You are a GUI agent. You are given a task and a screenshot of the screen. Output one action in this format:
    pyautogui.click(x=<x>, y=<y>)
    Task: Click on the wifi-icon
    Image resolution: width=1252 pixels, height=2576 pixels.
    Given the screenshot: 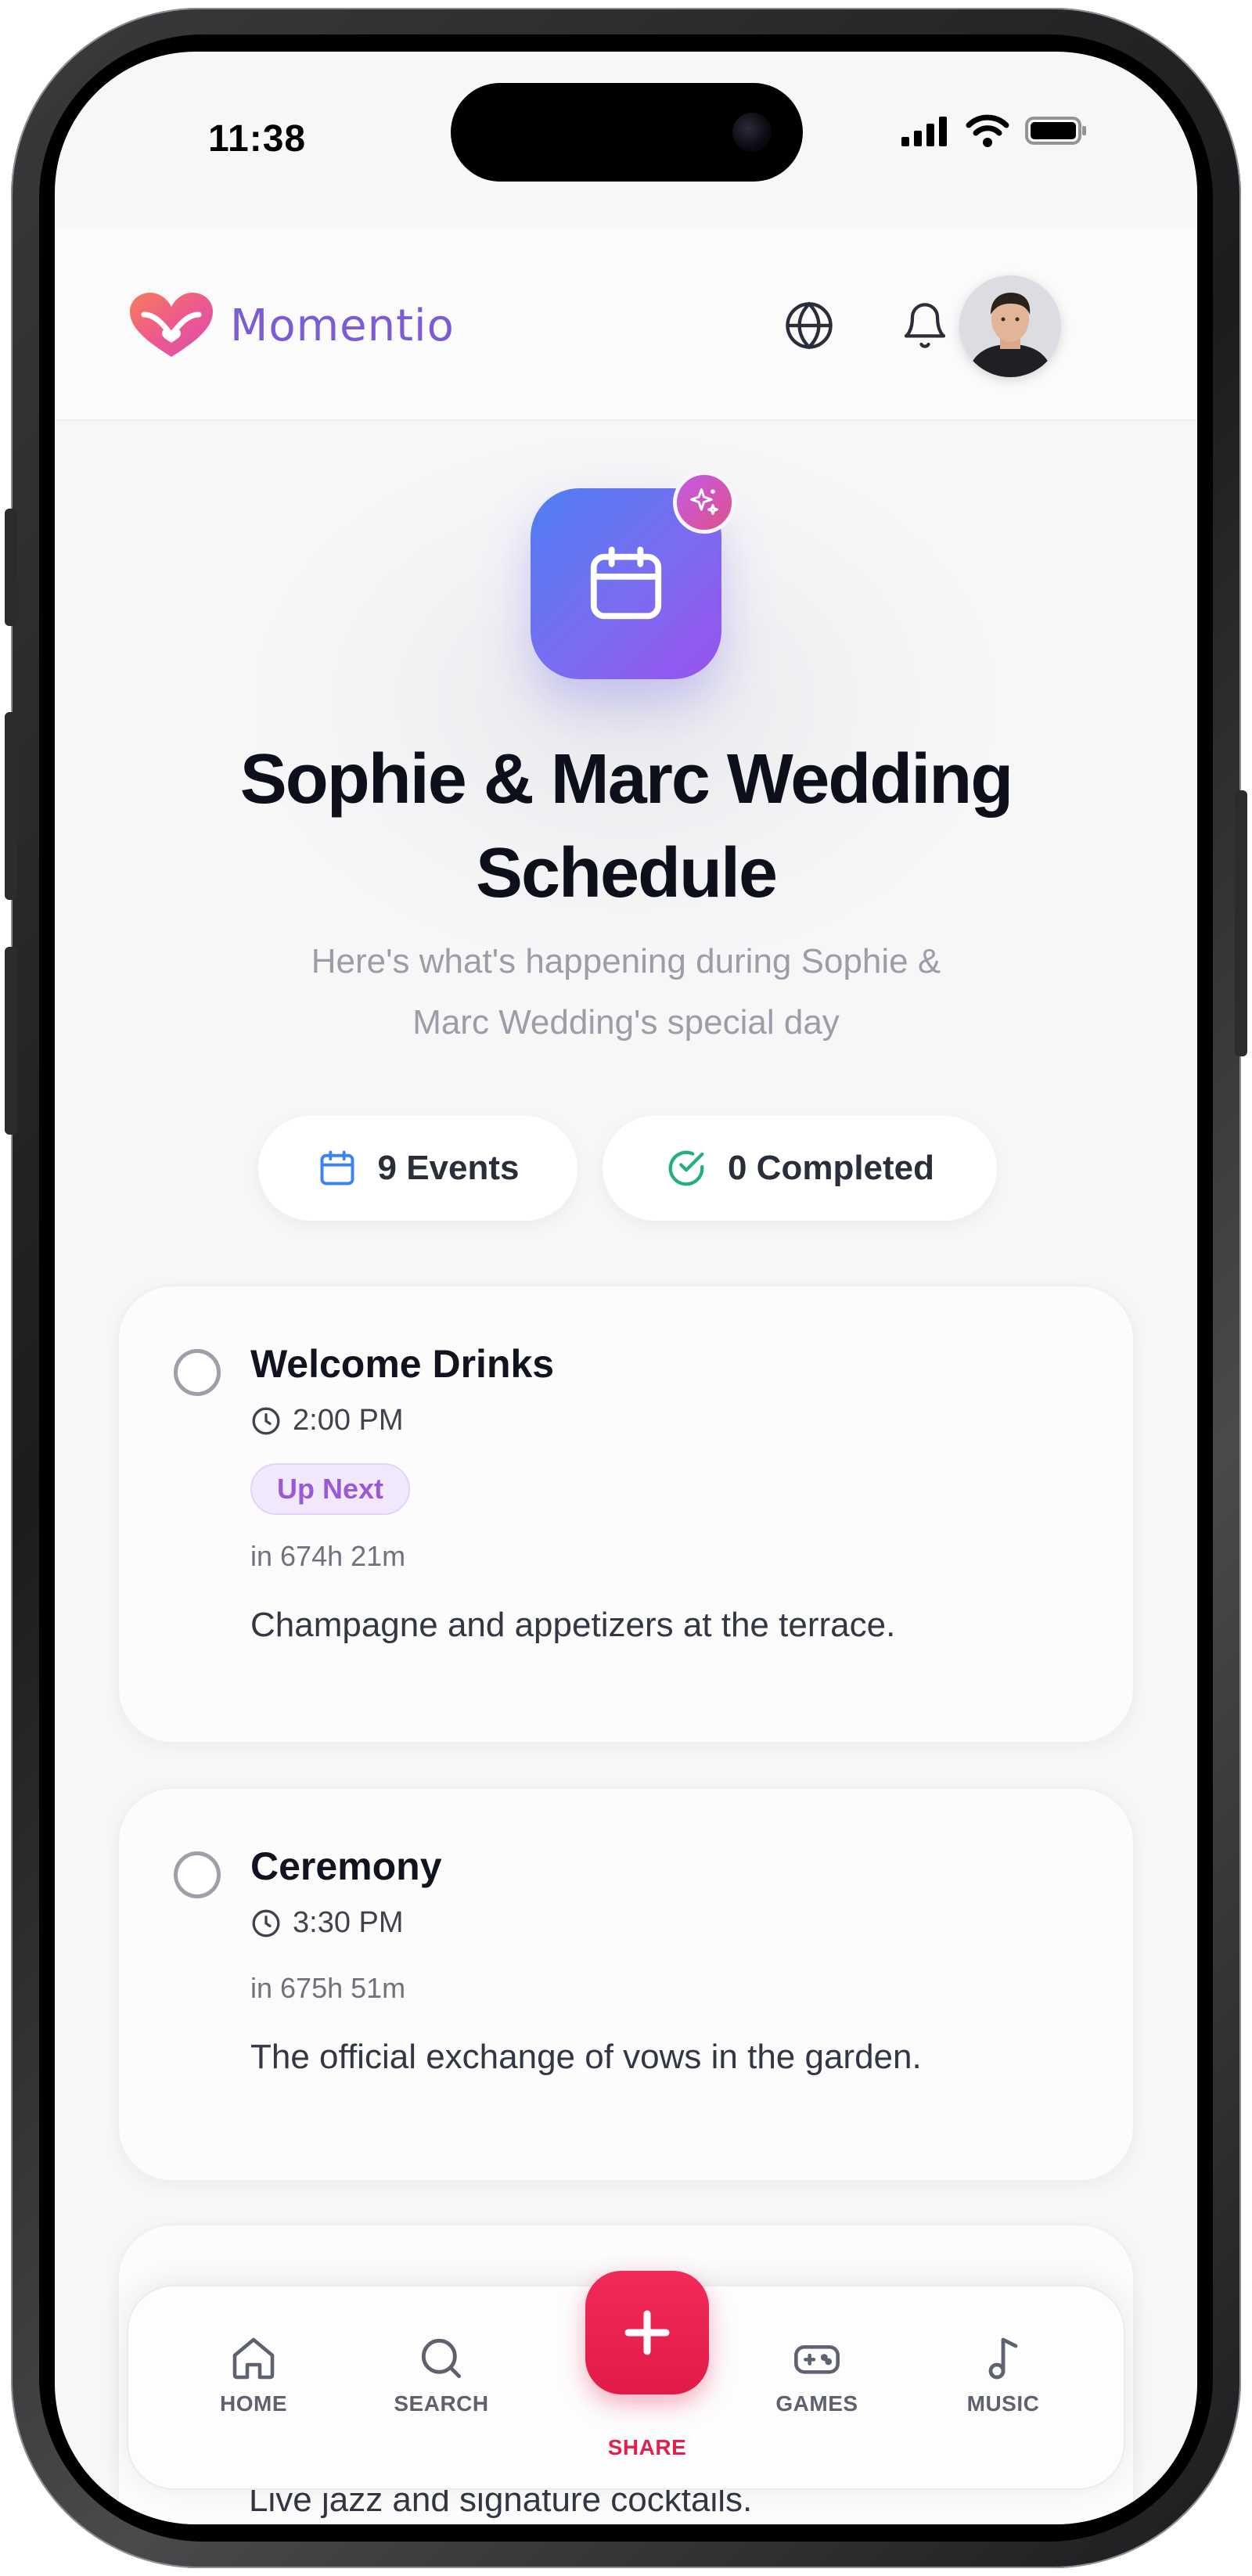 What is the action you would take?
    pyautogui.click(x=987, y=130)
    